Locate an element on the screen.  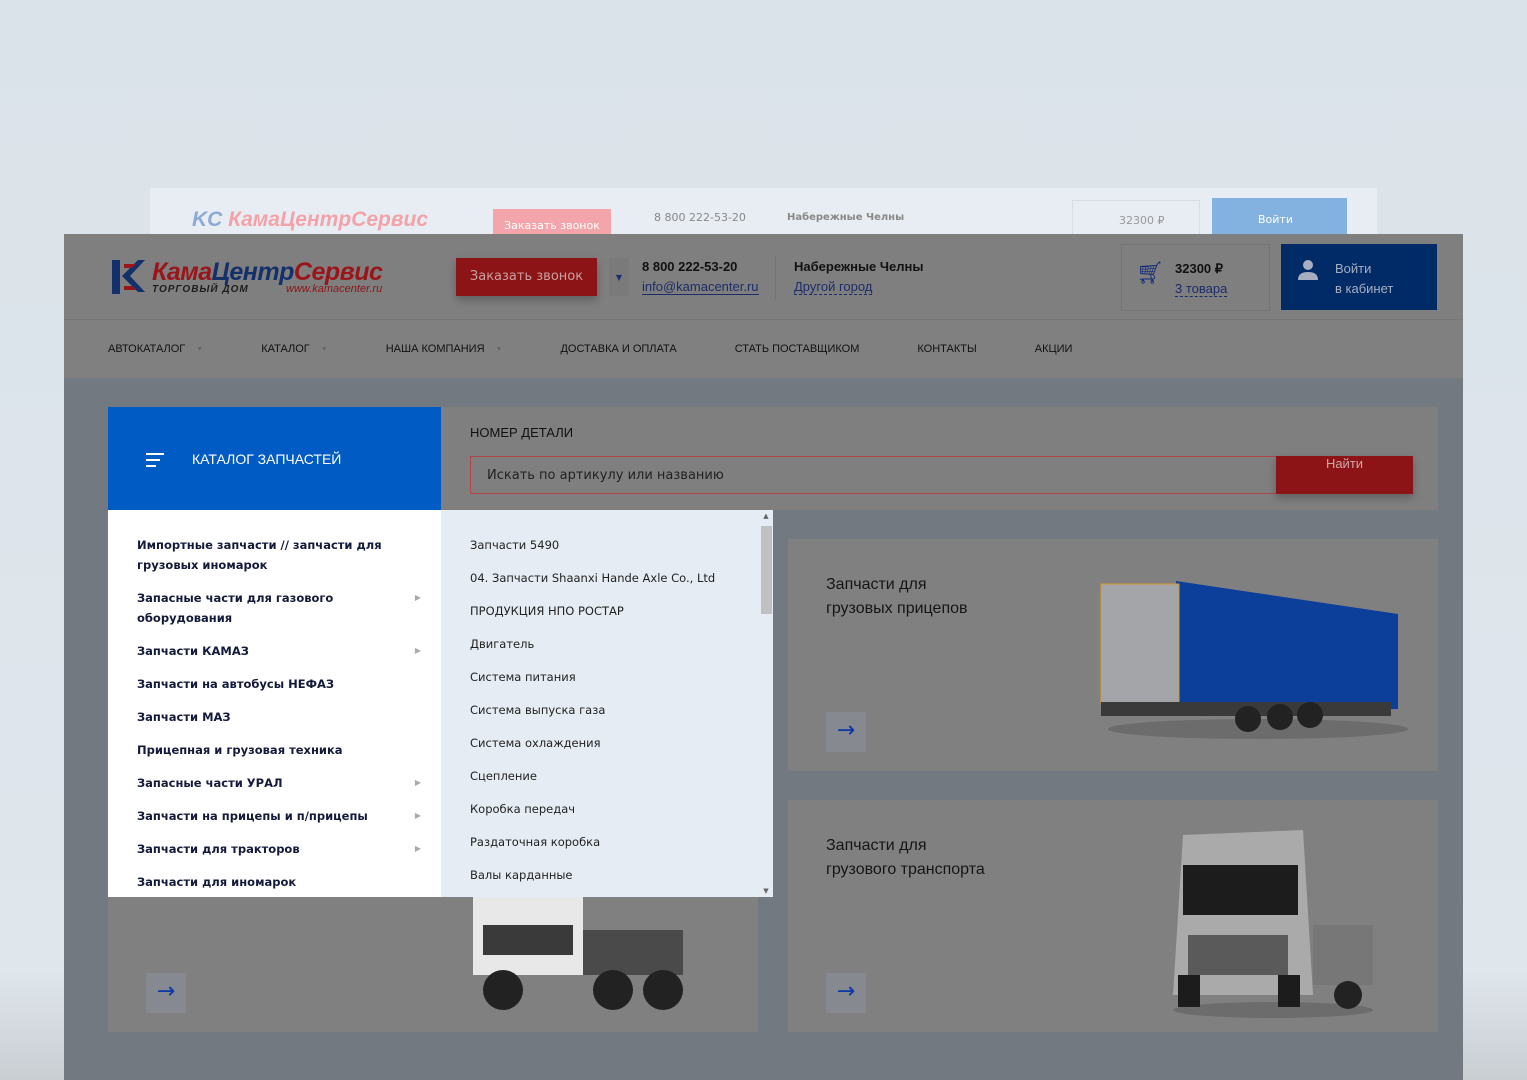
submenu-item: Система питания is located at coordinates (607, 683).